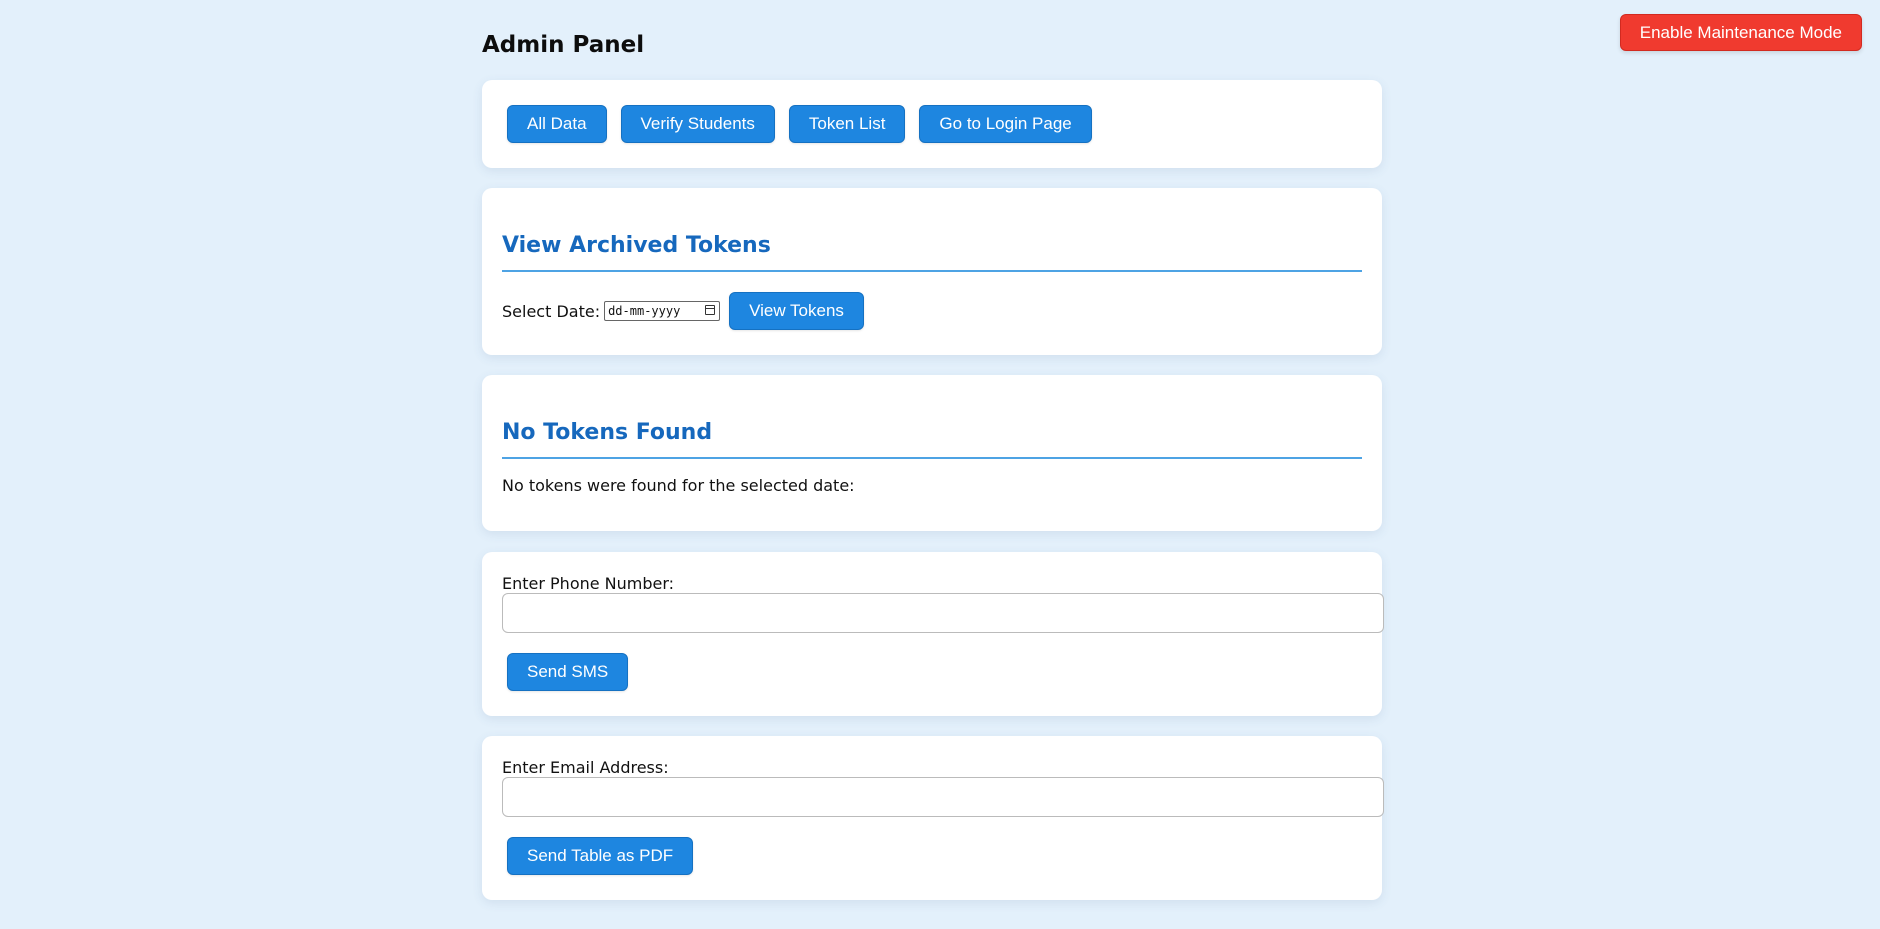  What do you see at coordinates (1740, 32) in the screenshot?
I see `enable-maintenance-button: Enable Maintenance Mode` at bounding box center [1740, 32].